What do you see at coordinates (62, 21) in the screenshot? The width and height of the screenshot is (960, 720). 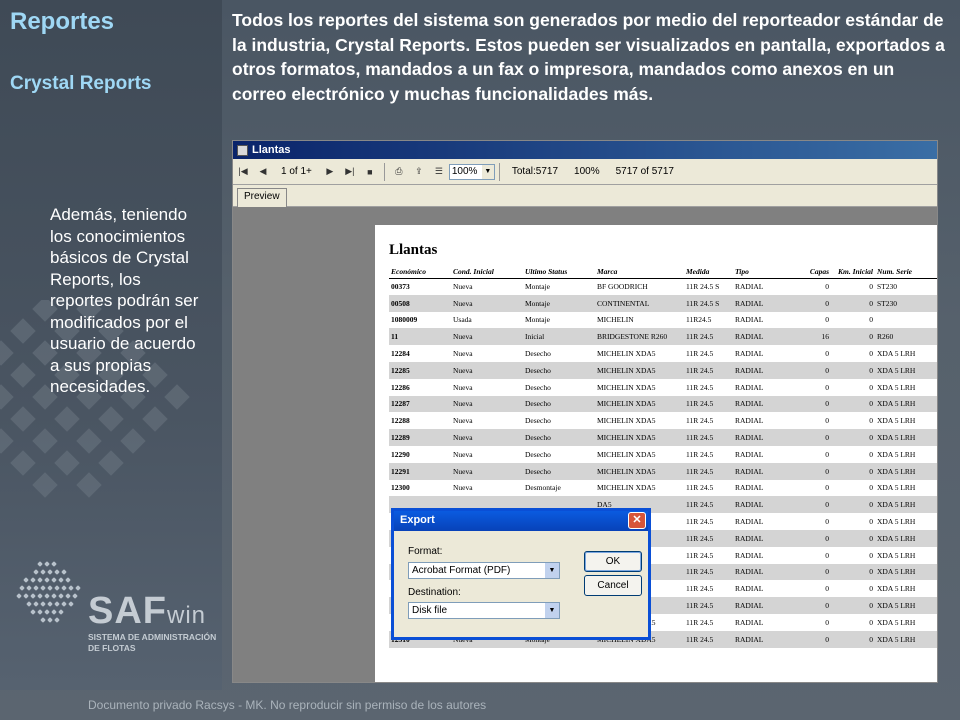 I see `slide-title: Reportes` at bounding box center [62, 21].